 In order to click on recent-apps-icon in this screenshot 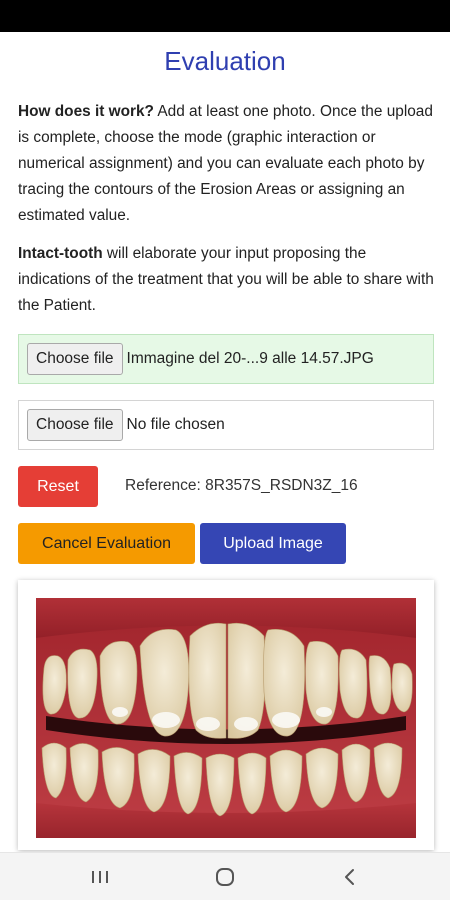, I will do `click(100, 876)`.